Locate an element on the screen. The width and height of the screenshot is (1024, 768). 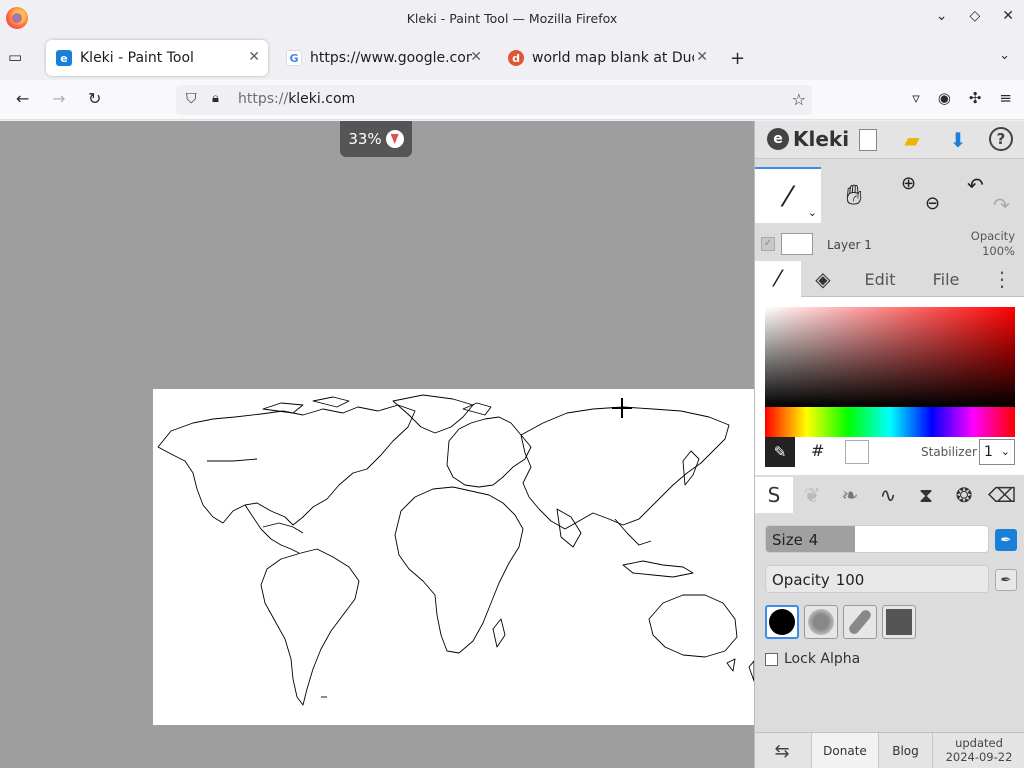
account-icon: ◉ is located at coordinates (944, 98).